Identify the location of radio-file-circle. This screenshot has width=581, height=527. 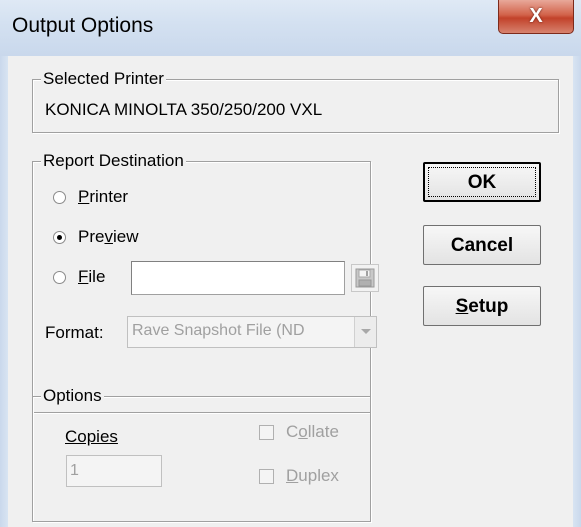
(59, 277).